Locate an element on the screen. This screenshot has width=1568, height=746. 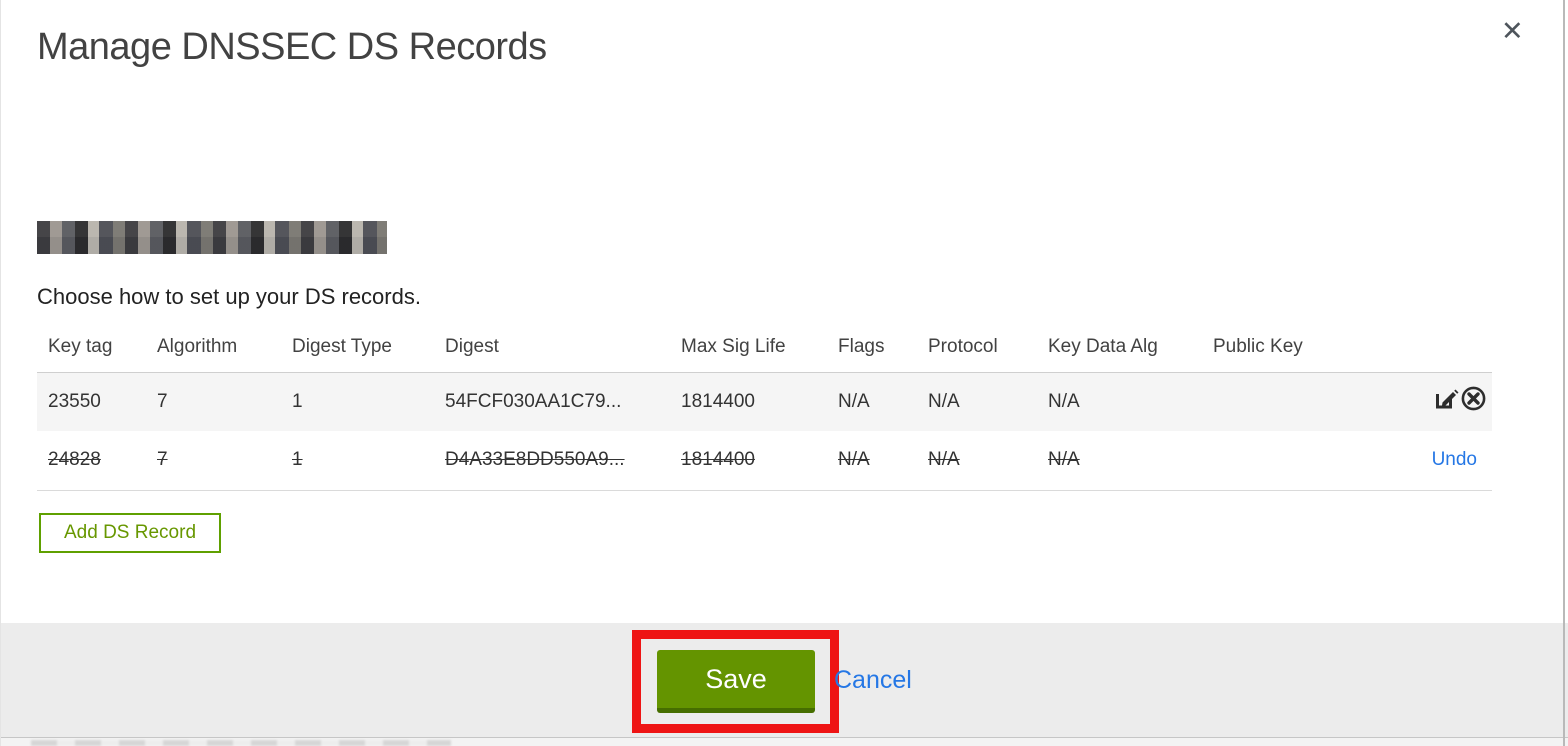
row-actions is located at coordinates (1431, 401).